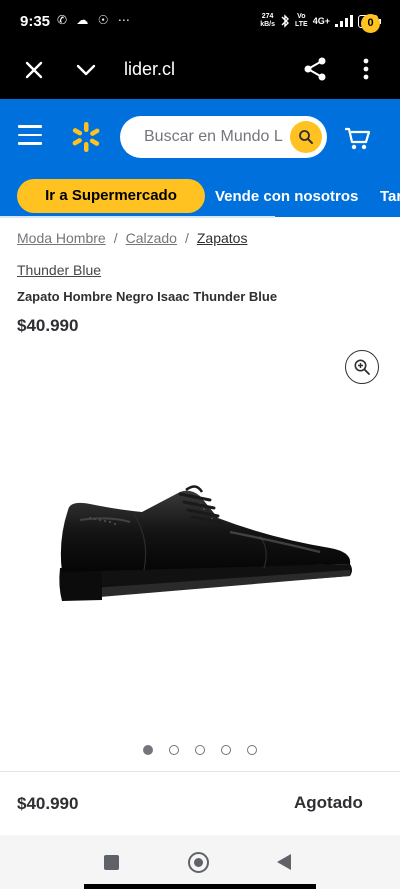 This screenshot has height=889, width=400. I want to click on hamburger-icon, so click(30, 136).